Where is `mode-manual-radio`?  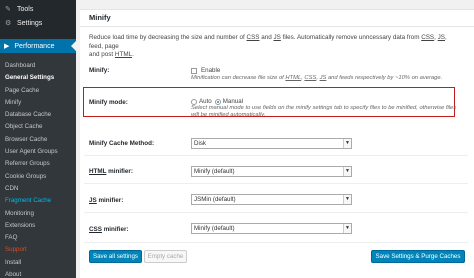
mode-manual-radio is located at coordinates (217, 101).